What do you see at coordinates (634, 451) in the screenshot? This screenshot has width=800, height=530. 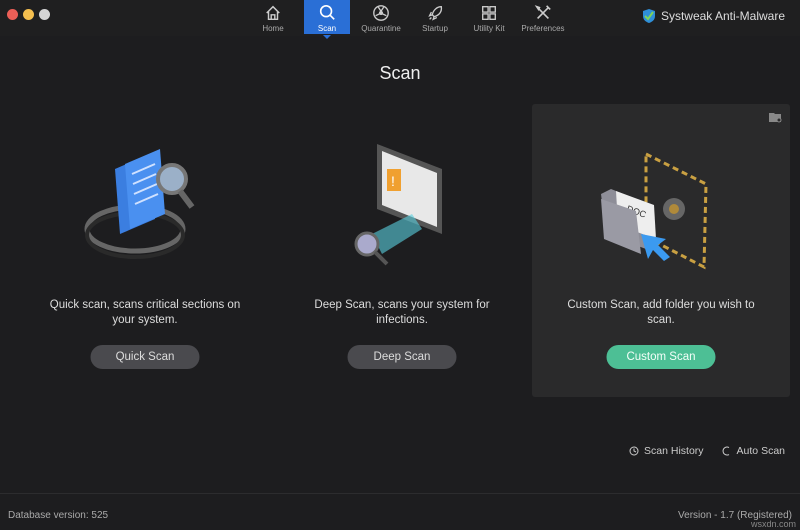 I see `history-icon` at bounding box center [634, 451].